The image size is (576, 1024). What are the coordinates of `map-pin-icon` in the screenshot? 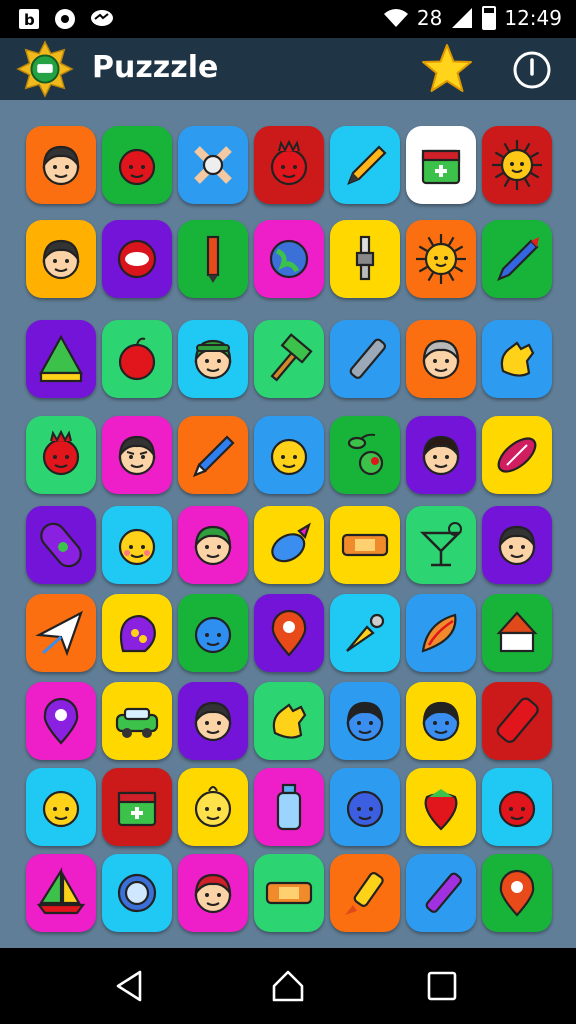 It's located at (517, 893).